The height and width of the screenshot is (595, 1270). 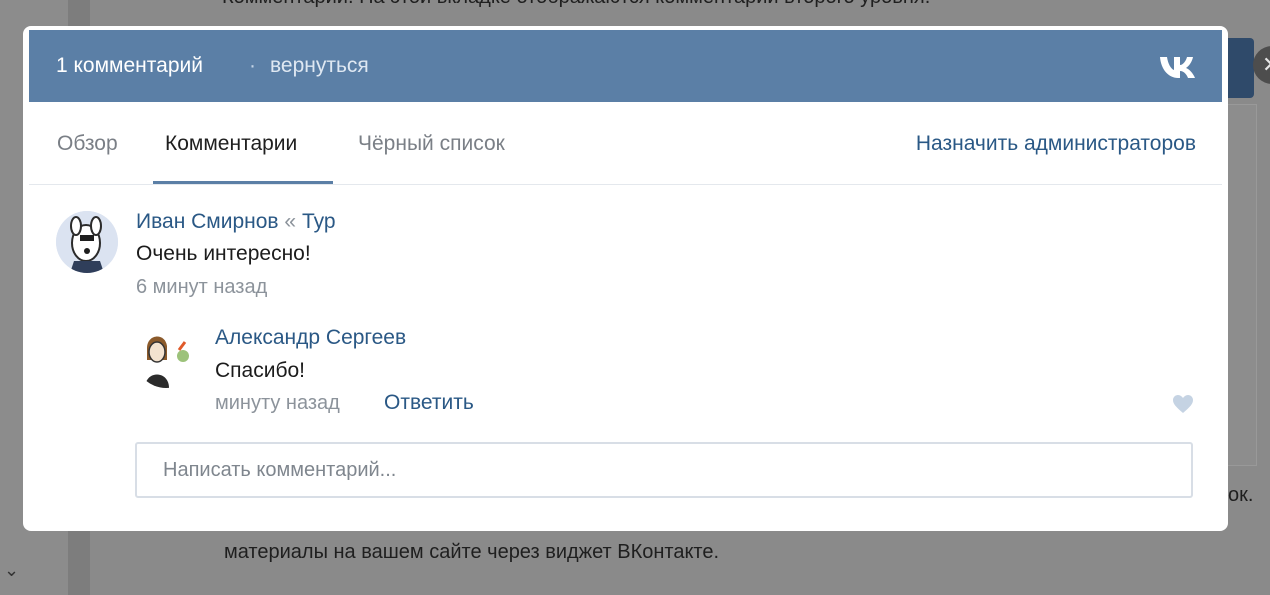 I want to click on comment-input, so click(x=664, y=470).